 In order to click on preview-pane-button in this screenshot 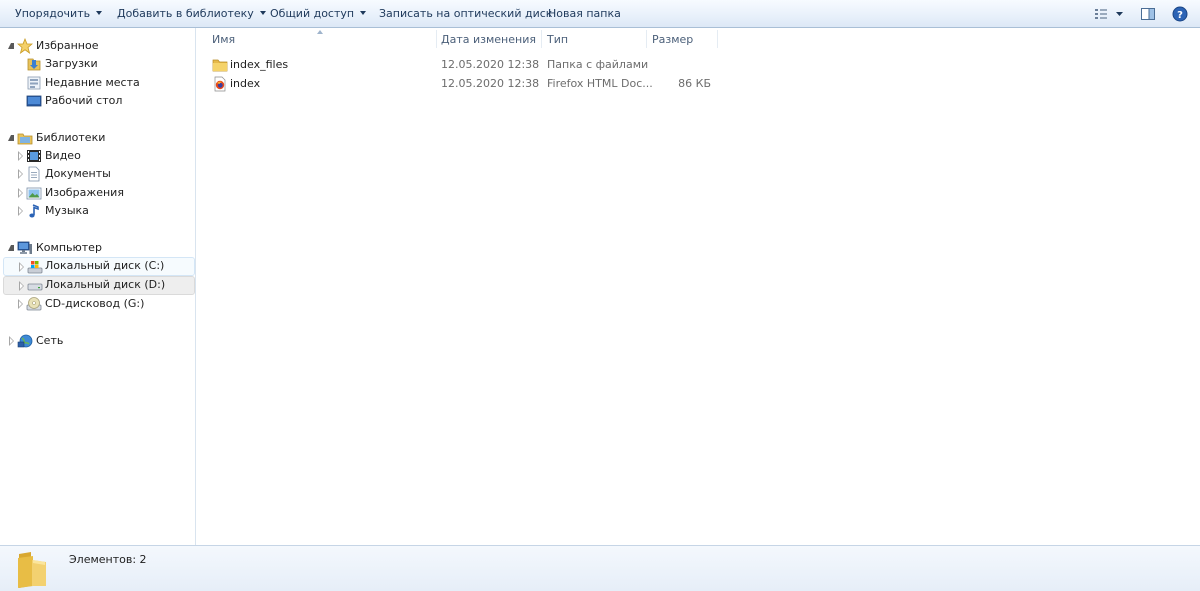, I will do `click(1148, 14)`.